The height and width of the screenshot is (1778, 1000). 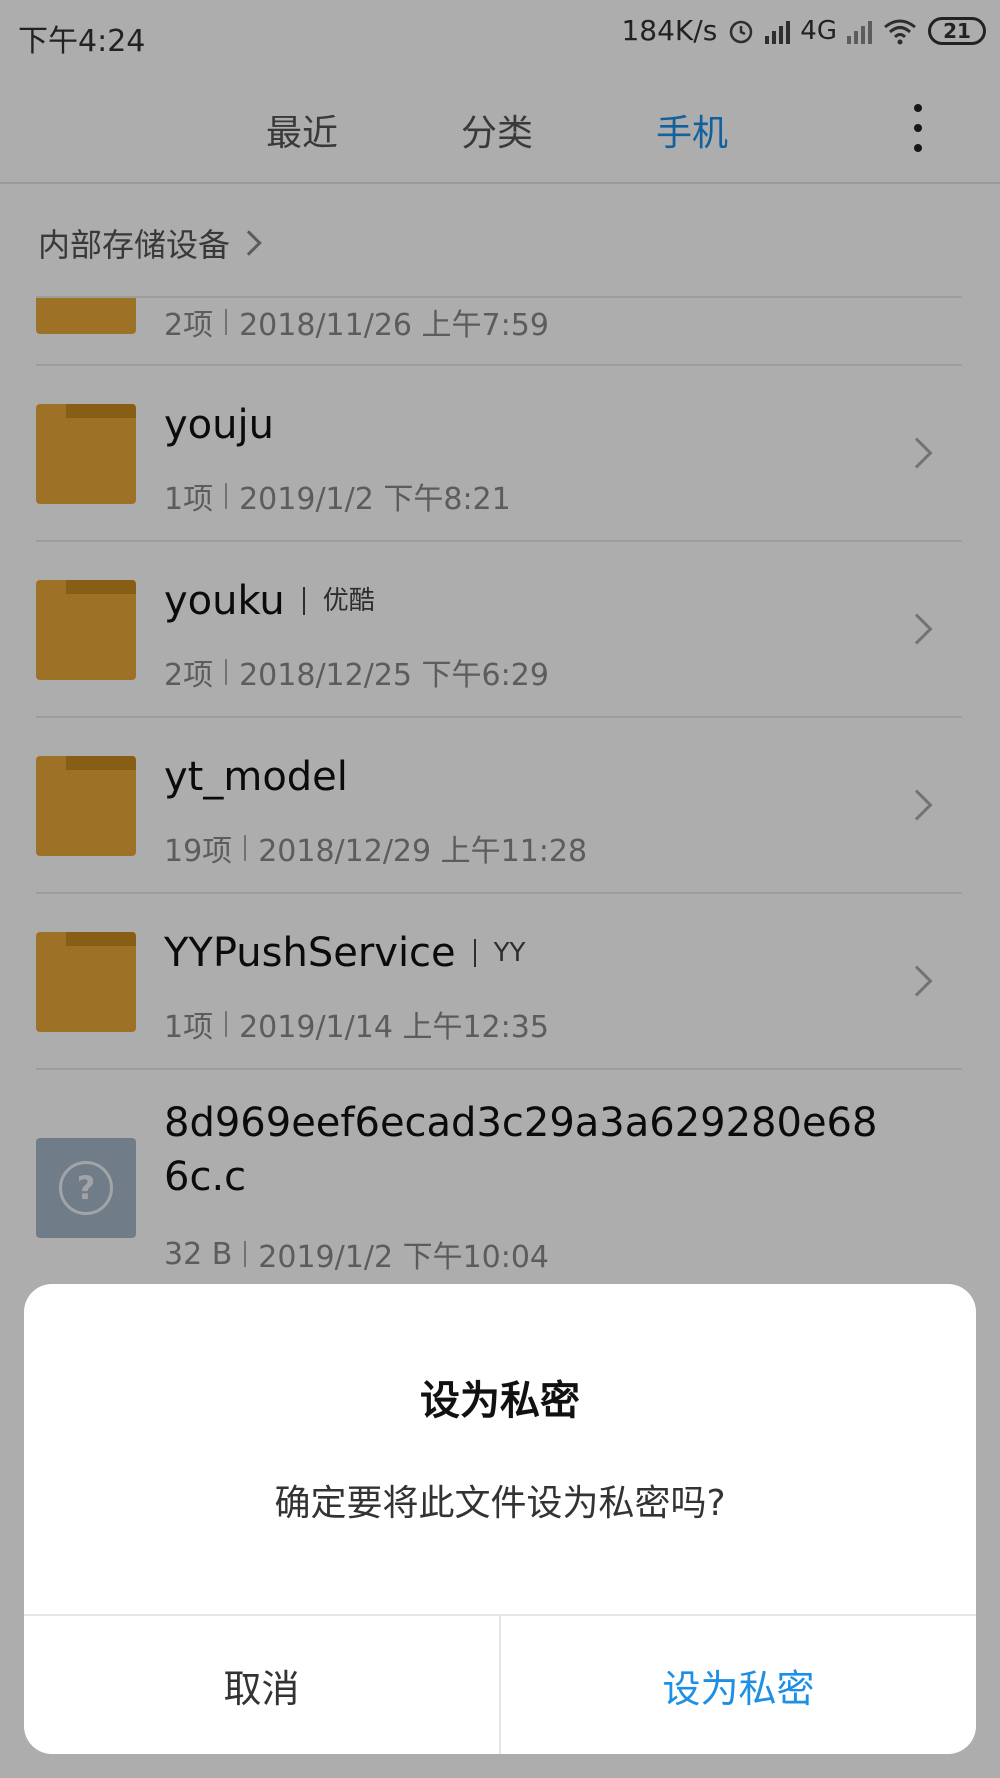 I want to click on watermark: Baidu 经验, so click(x=853, y=1715).